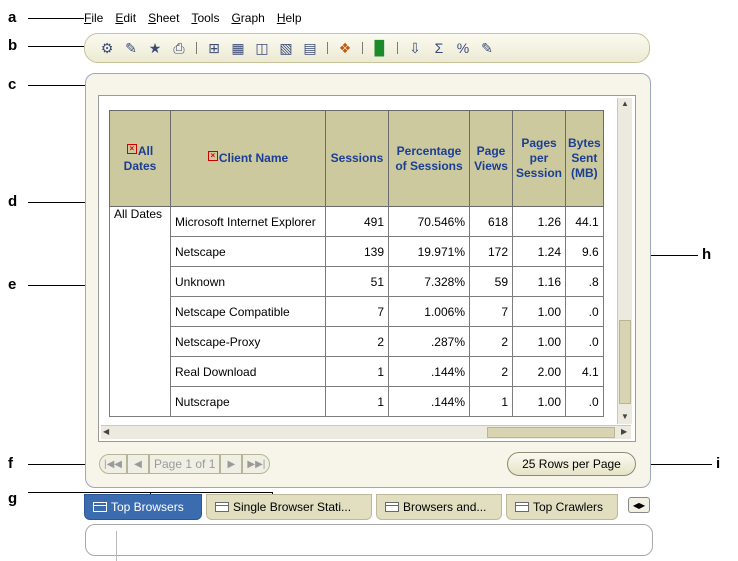  Describe the element at coordinates (106, 431) in the screenshot. I see `scroll-left-icon: ◀` at that location.